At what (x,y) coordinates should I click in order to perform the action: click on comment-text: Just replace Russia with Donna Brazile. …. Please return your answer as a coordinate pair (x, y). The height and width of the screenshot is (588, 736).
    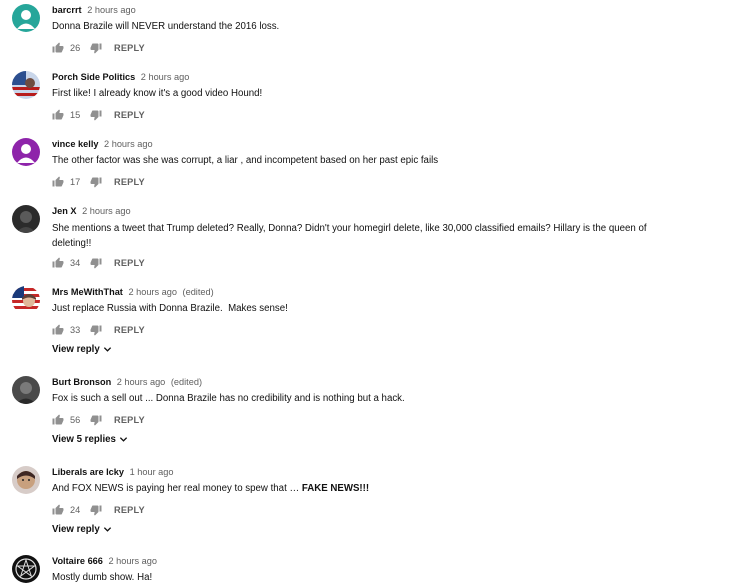
    Looking at the image, I should click on (170, 308).